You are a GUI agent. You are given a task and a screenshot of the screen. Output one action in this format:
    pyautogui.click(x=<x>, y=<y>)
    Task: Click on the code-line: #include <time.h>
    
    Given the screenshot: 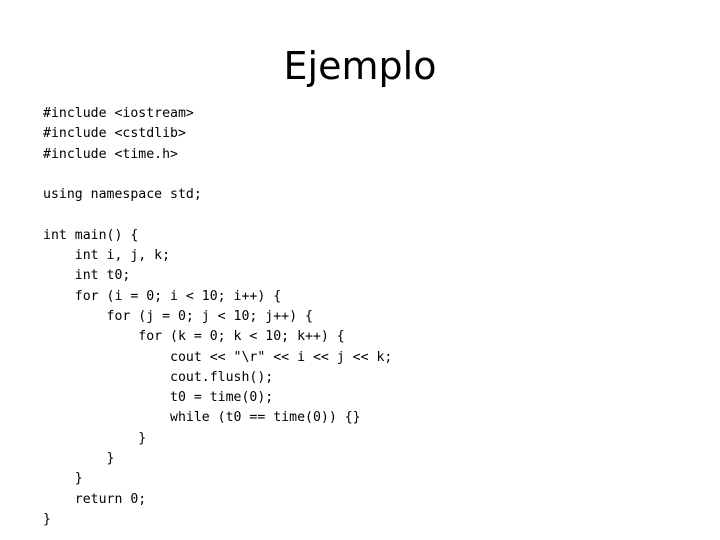 What is the action you would take?
    pyautogui.click(x=110, y=154)
    